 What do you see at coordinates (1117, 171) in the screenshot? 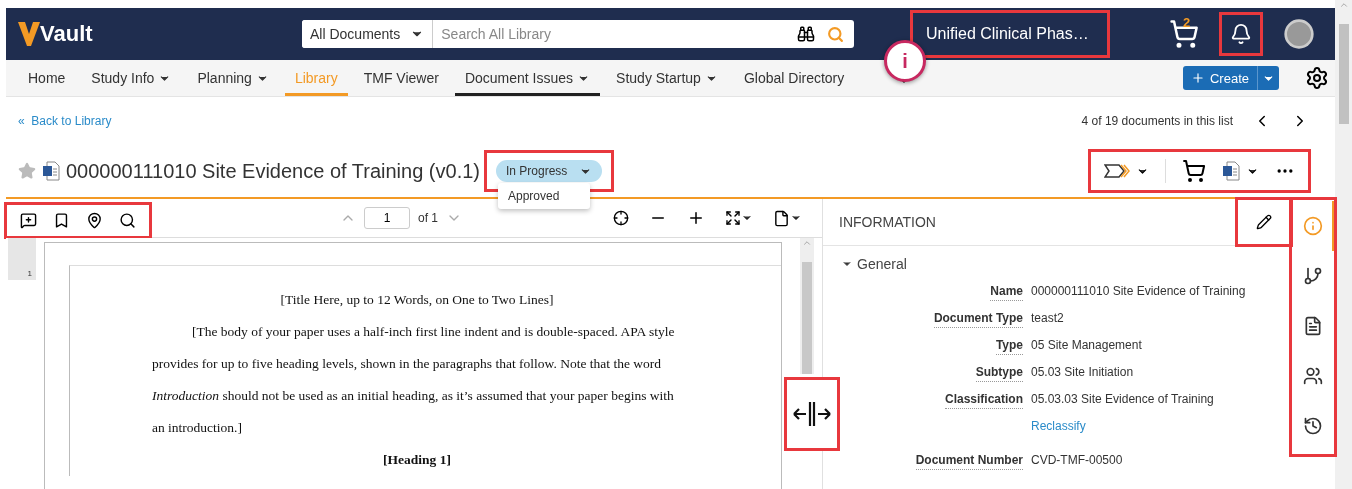
I see `workflow-icon` at bounding box center [1117, 171].